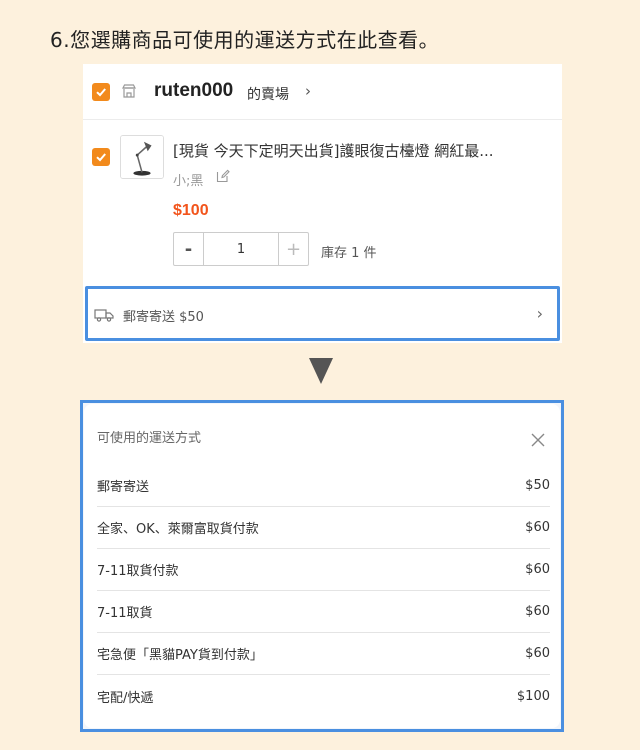 The image size is (640, 750). I want to click on shipping-option: 7-11取貨付款 $60, so click(323, 570).